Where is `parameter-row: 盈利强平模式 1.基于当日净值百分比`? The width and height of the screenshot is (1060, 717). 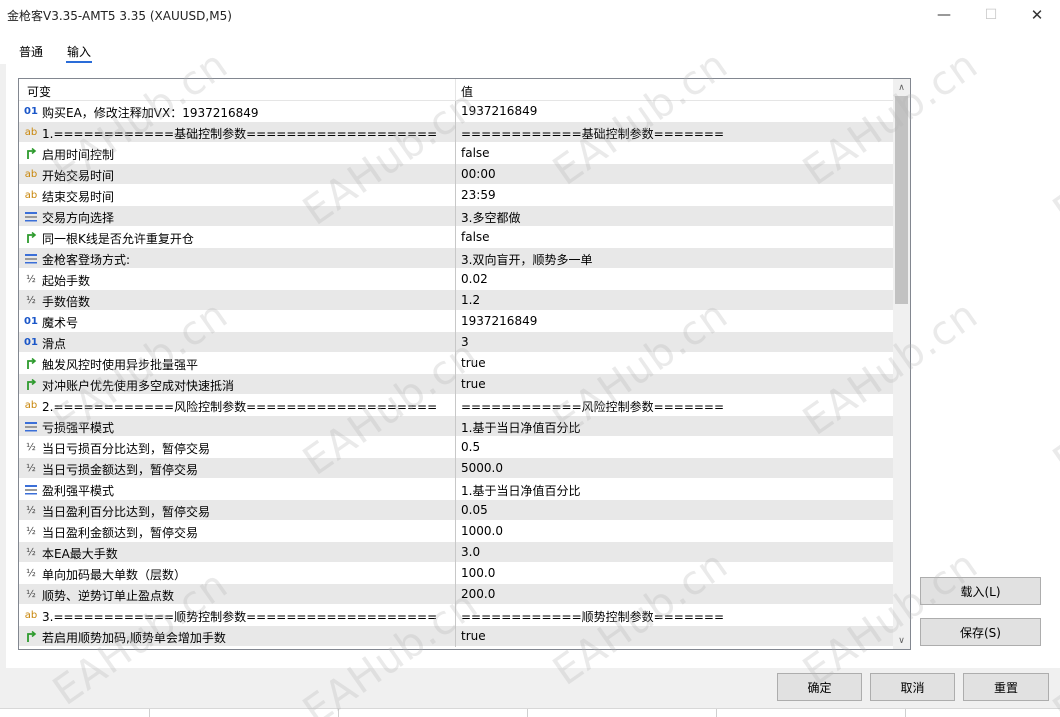 parameter-row: 盈利强平模式 1.基于当日净值百分比 is located at coordinates (456, 489).